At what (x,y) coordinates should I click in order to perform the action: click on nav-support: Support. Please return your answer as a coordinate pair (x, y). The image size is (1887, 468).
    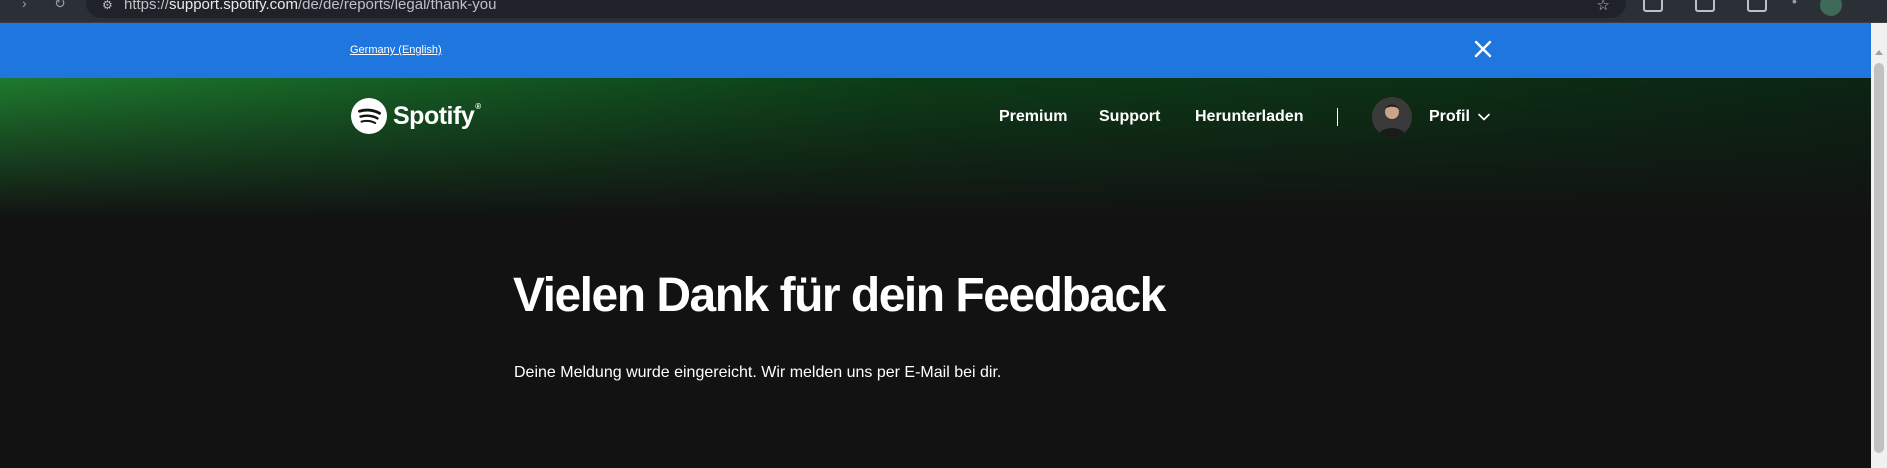
    Looking at the image, I should click on (1129, 117).